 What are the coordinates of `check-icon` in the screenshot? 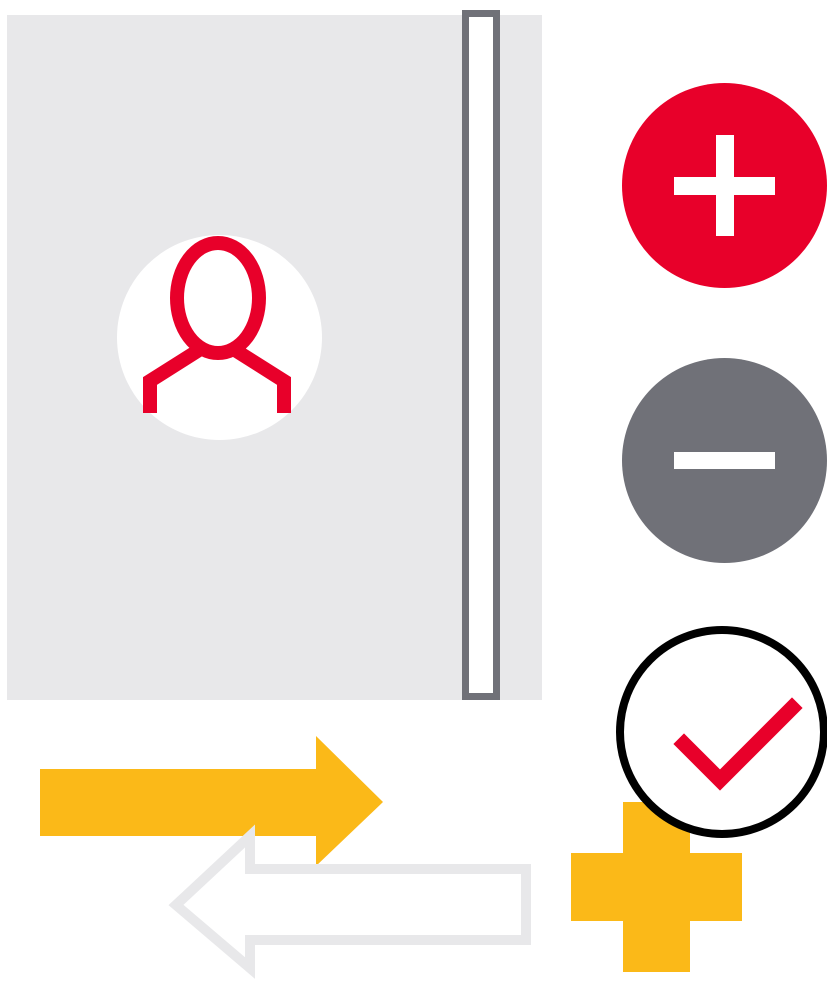 It's located at (738, 744).